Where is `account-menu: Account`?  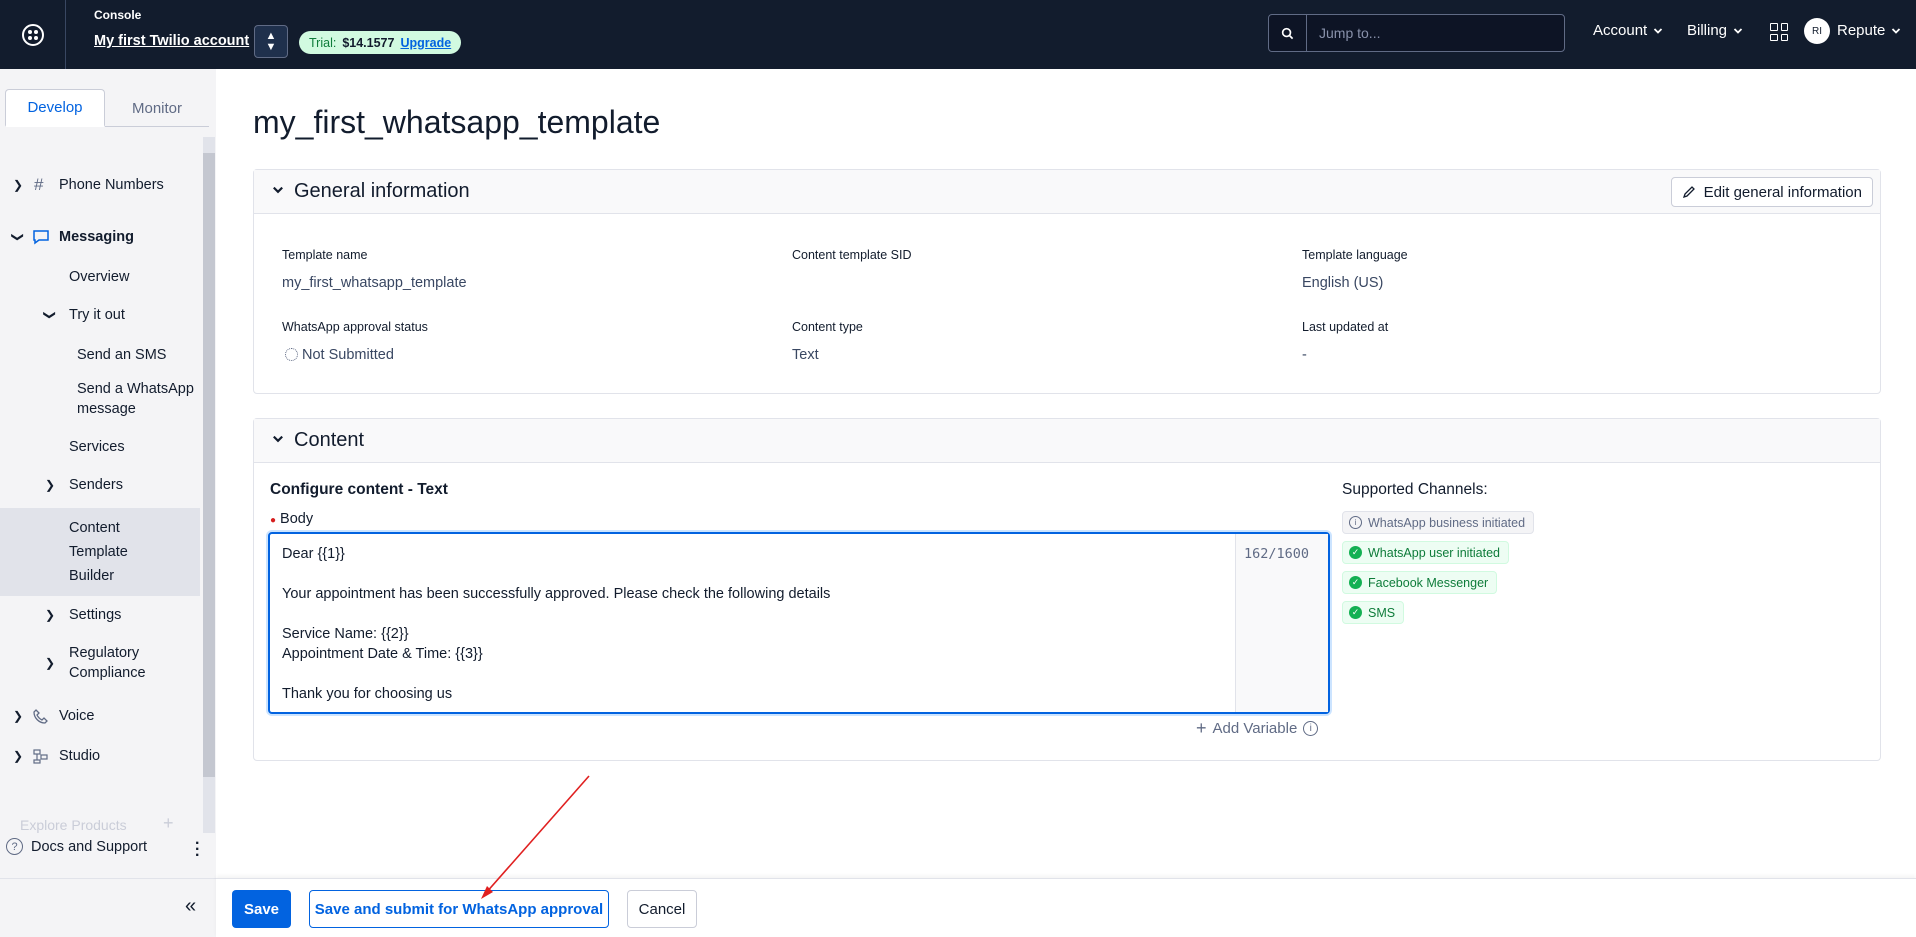
account-menu: Account is located at coordinates (1628, 30).